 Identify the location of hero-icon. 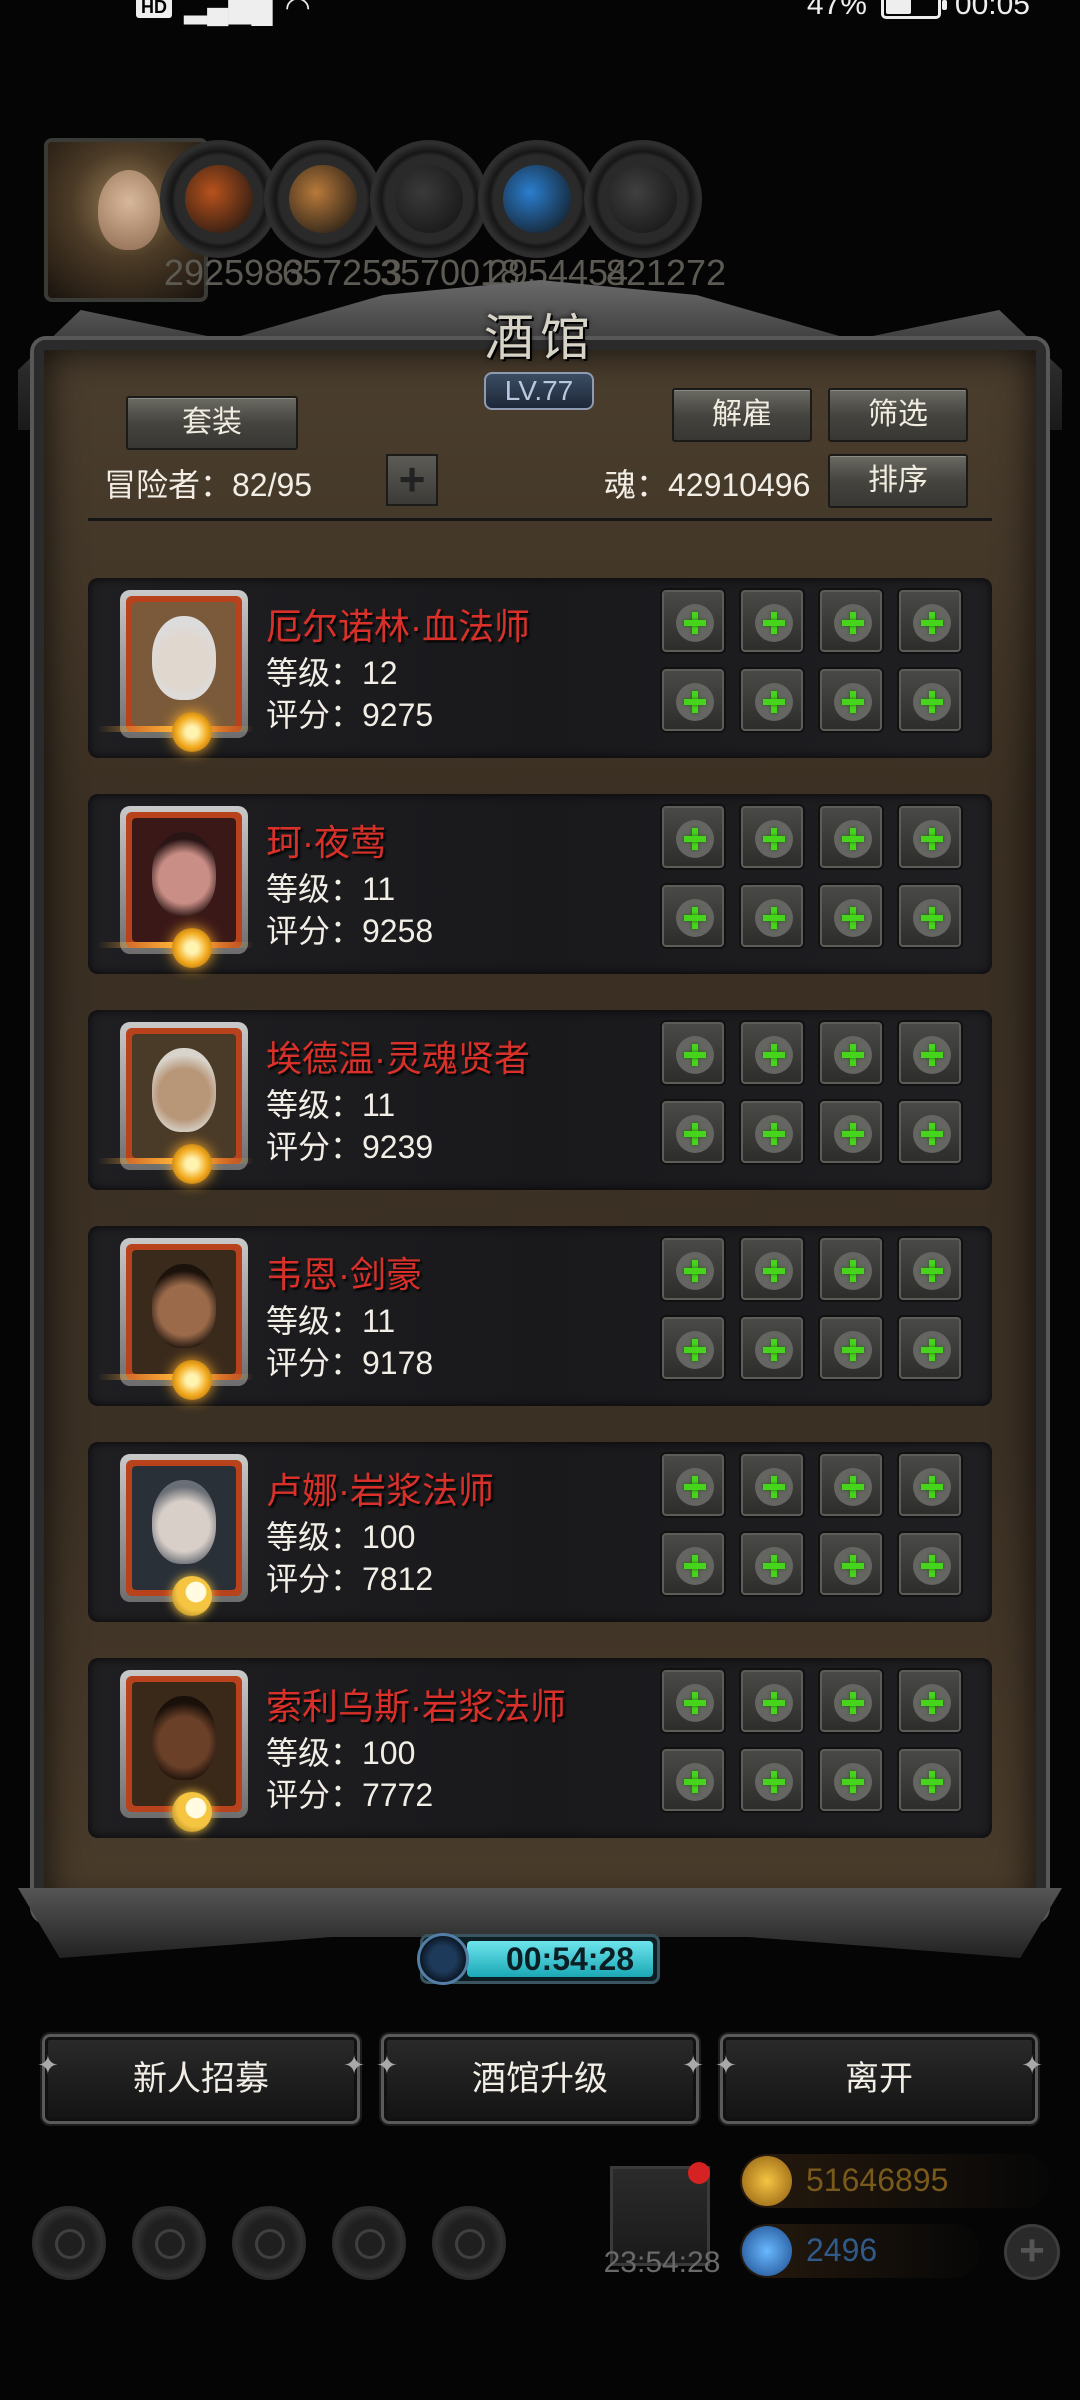
(269, 2243).